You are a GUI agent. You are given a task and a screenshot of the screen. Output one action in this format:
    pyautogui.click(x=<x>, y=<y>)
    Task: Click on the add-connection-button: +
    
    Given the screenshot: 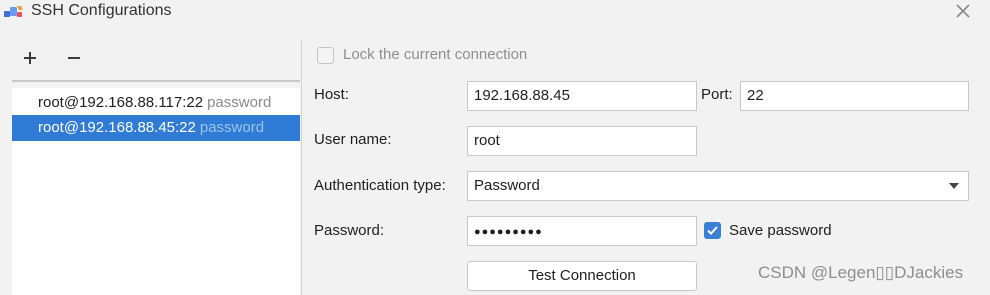 What is the action you would take?
    pyautogui.click(x=30, y=58)
    